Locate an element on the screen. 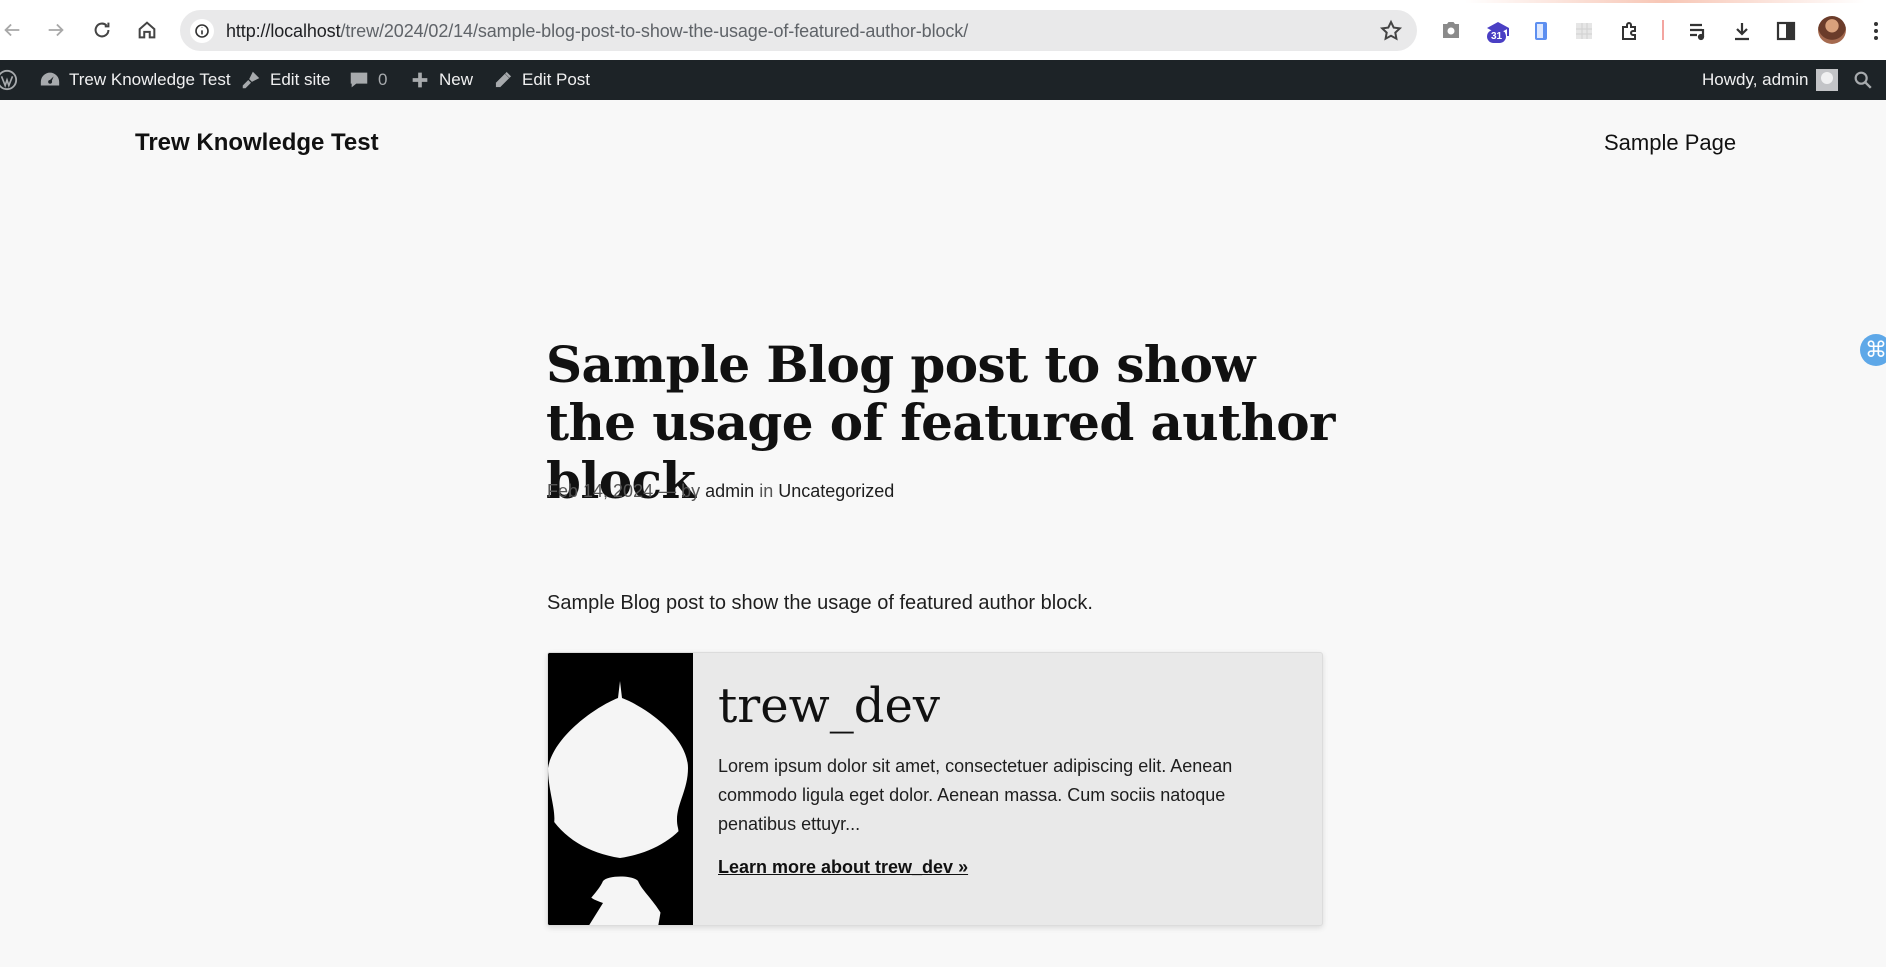 Image resolution: width=1886 pixels, height=967 pixels. nav-link-sample-page: Sample Page is located at coordinates (1670, 143).